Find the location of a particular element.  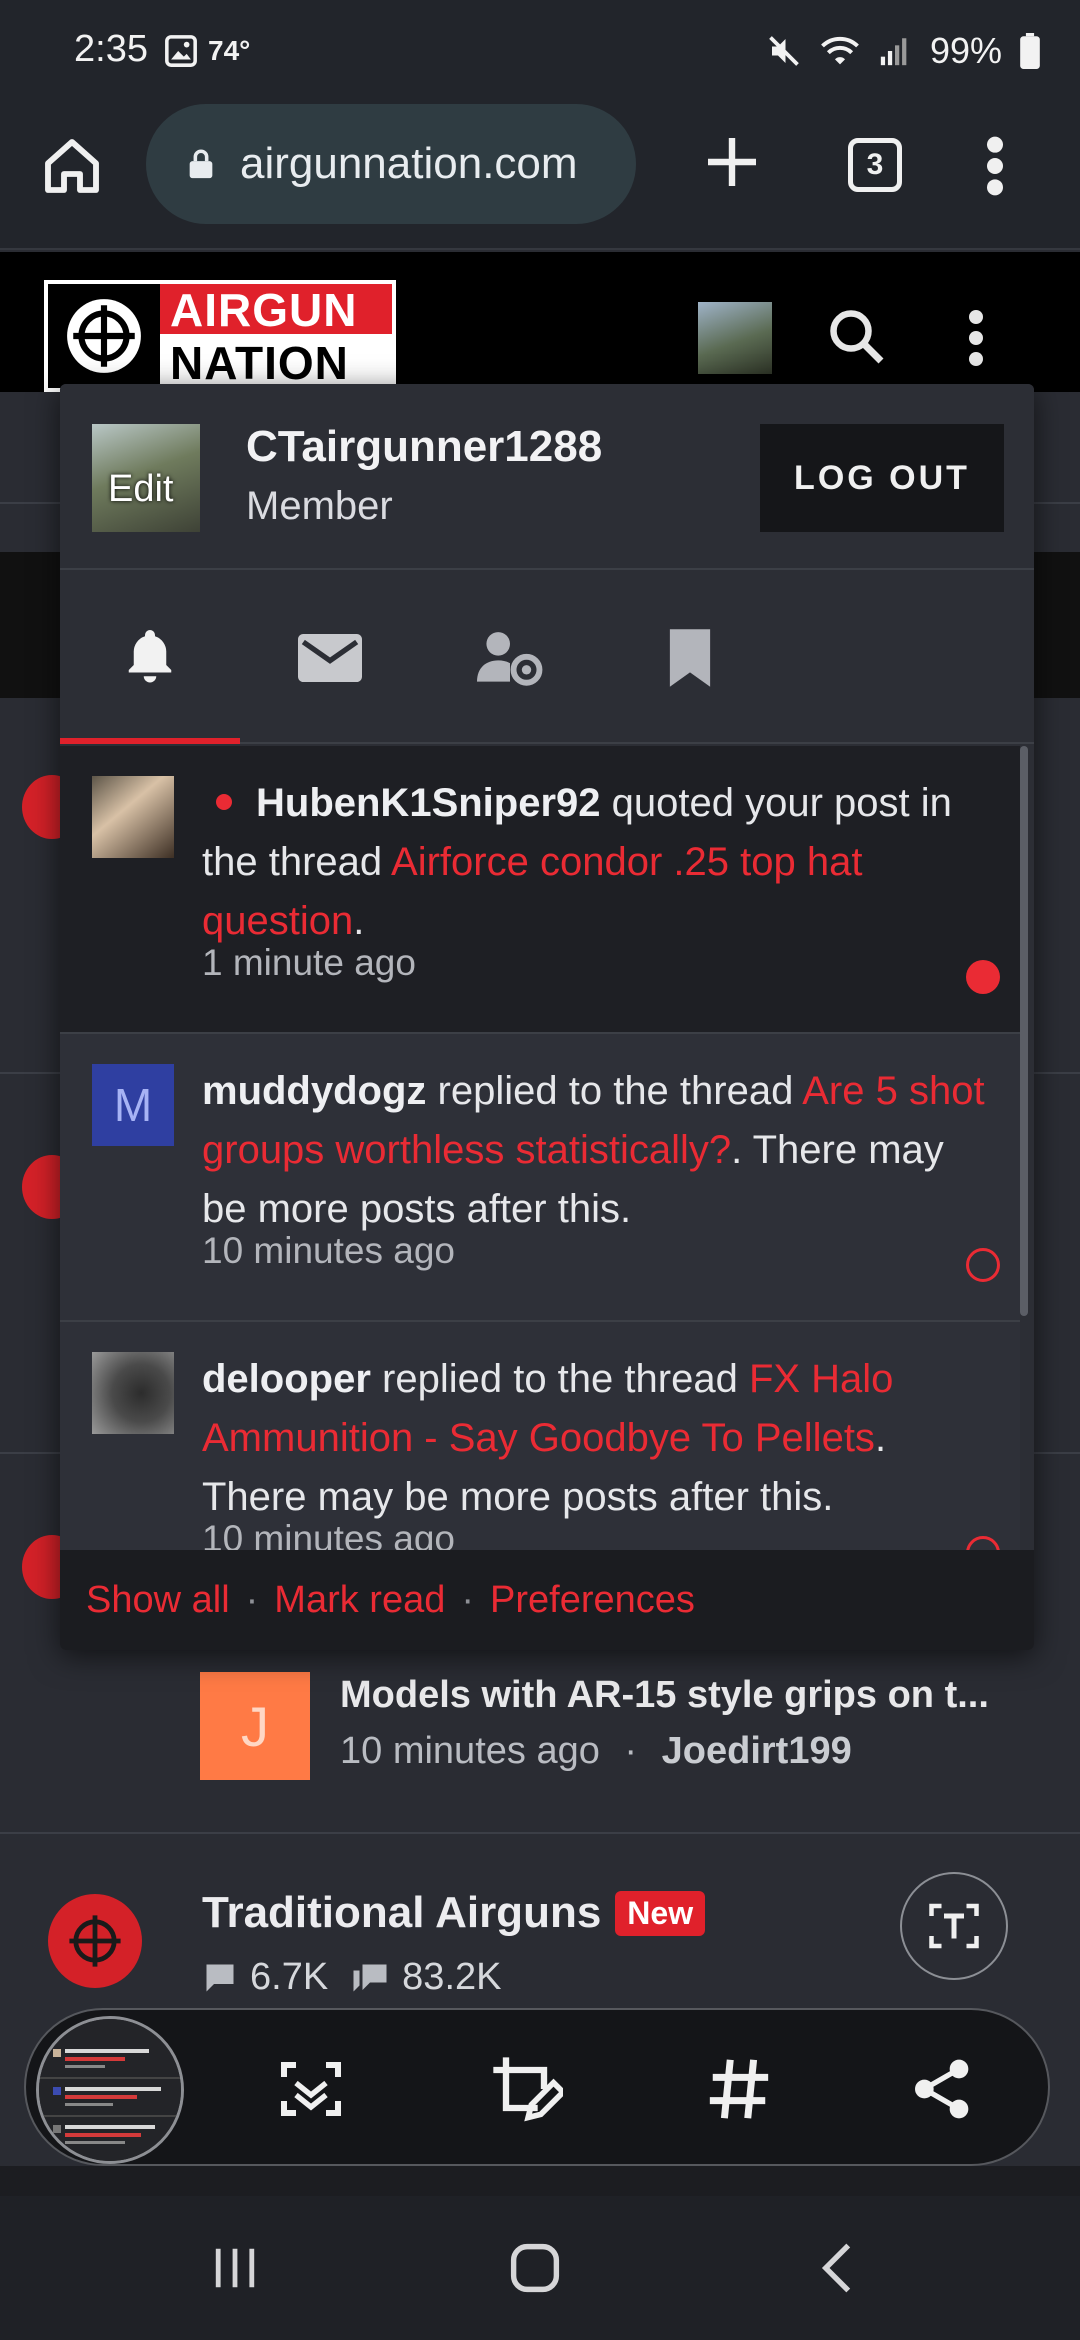

capture-thumbnail is located at coordinates (110, 2090).